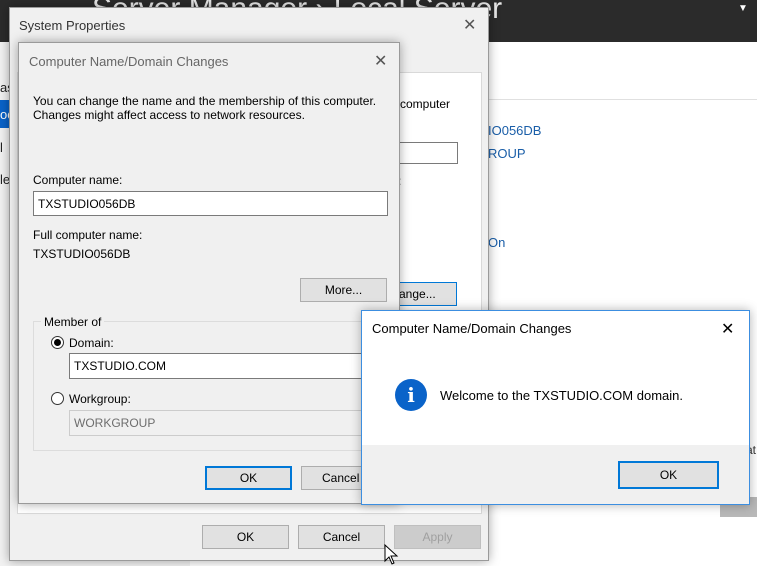 The height and width of the screenshot is (566, 757). What do you see at coordinates (1, 147) in the screenshot?
I see `sidebar-item-fragment: l` at bounding box center [1, 147].